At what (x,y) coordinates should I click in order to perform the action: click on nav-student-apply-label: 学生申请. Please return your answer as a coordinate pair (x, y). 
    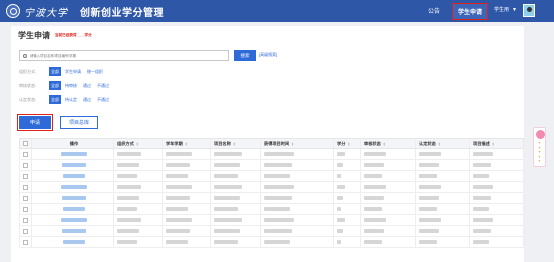
    Looking at the image, I should click on (469, 13).